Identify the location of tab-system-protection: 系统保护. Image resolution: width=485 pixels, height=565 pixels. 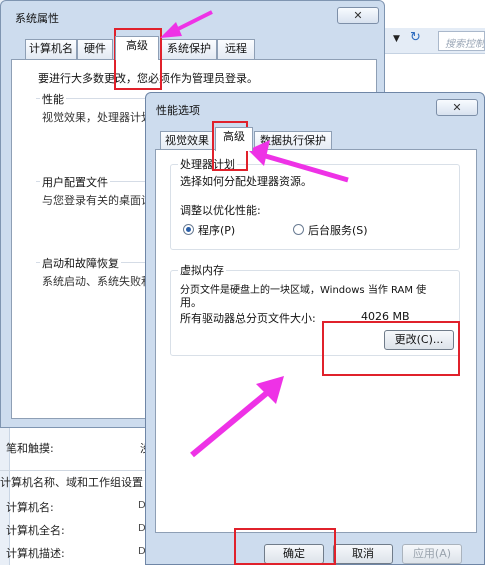
(189, 49).